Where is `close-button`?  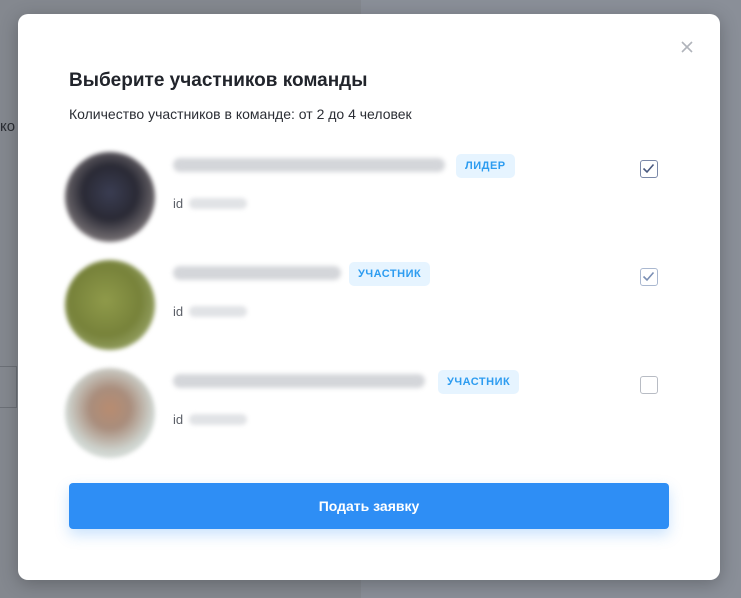
close-button is located at coordinates (687, 47).